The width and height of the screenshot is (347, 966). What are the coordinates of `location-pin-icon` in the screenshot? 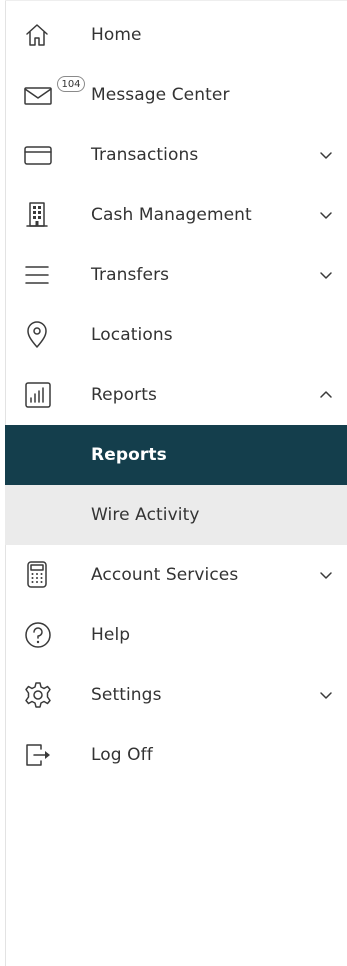 It's located at (43, 335).